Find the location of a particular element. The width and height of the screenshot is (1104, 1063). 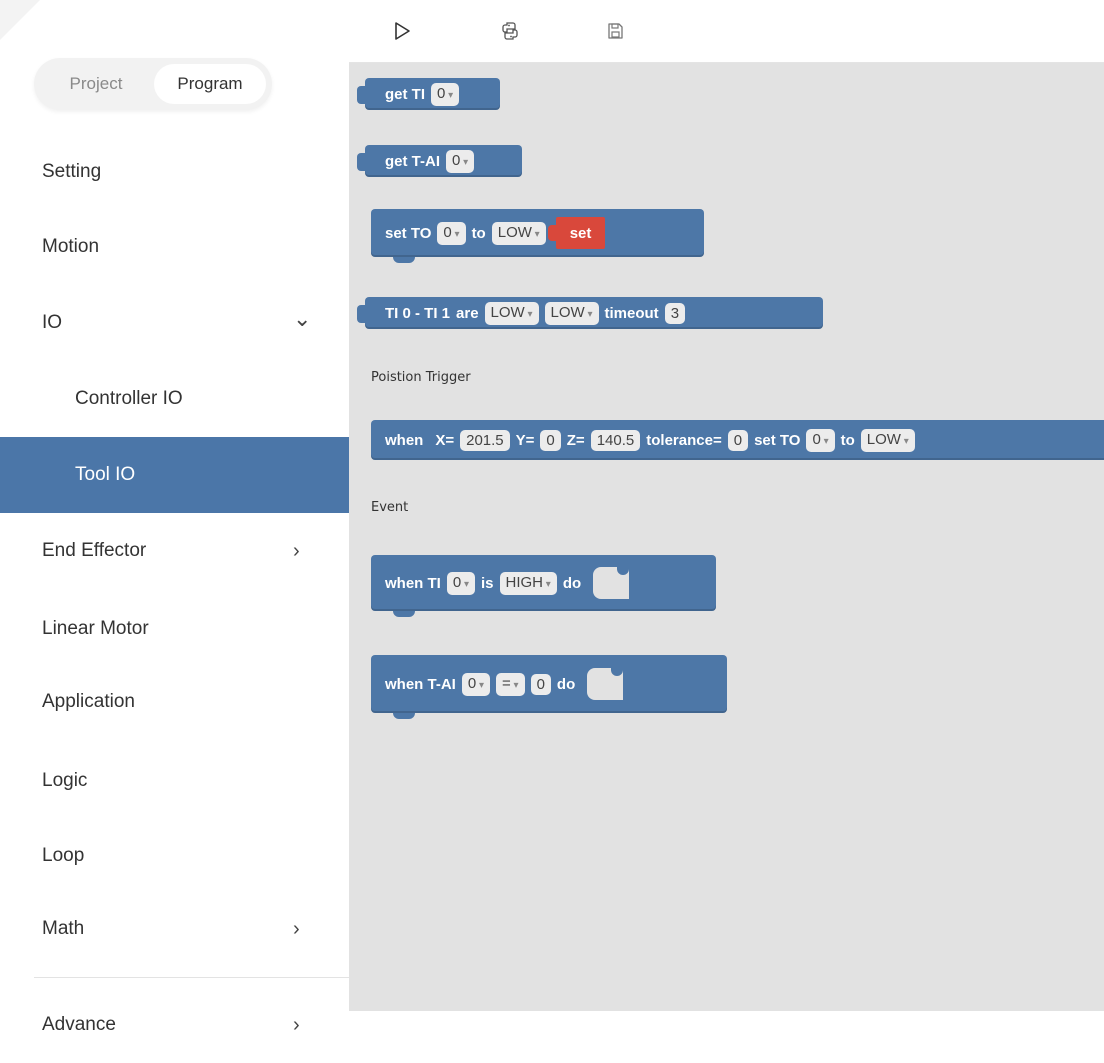

sidebar-item-controller-io: Controller IO is located at coordinates (174, 399).